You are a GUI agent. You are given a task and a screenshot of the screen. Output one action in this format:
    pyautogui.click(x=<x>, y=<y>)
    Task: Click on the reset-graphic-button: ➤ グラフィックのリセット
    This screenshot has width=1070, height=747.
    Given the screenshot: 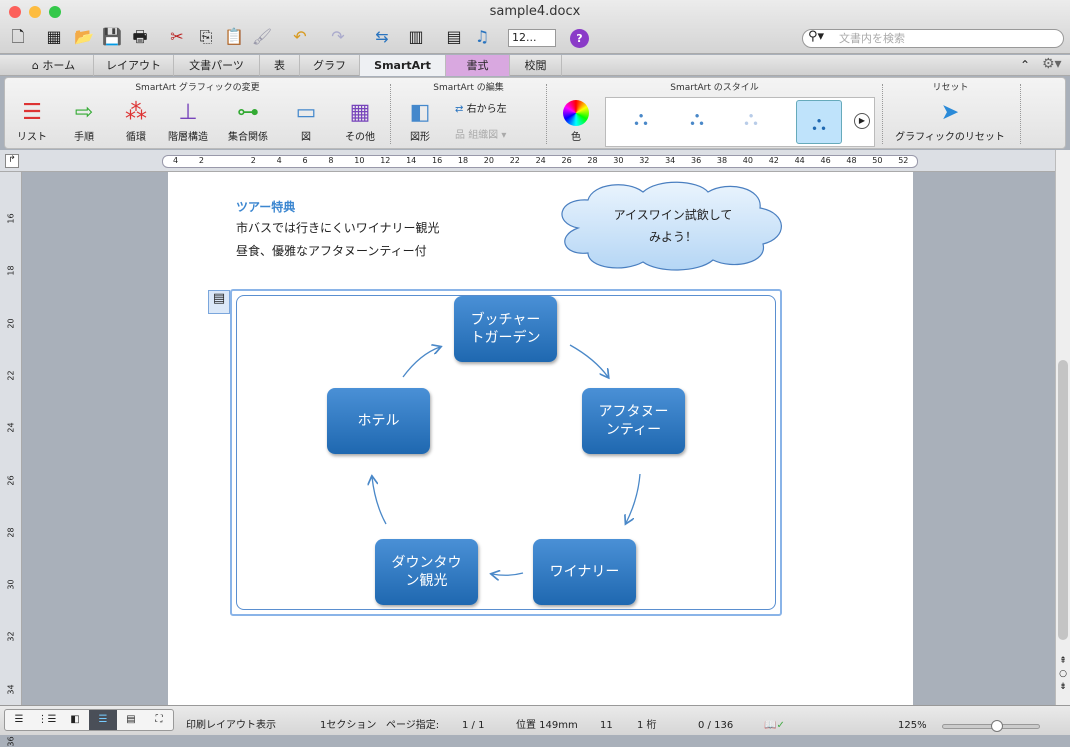 What is the action you would take?
    pyautogui.click(x=950, y=120)
    